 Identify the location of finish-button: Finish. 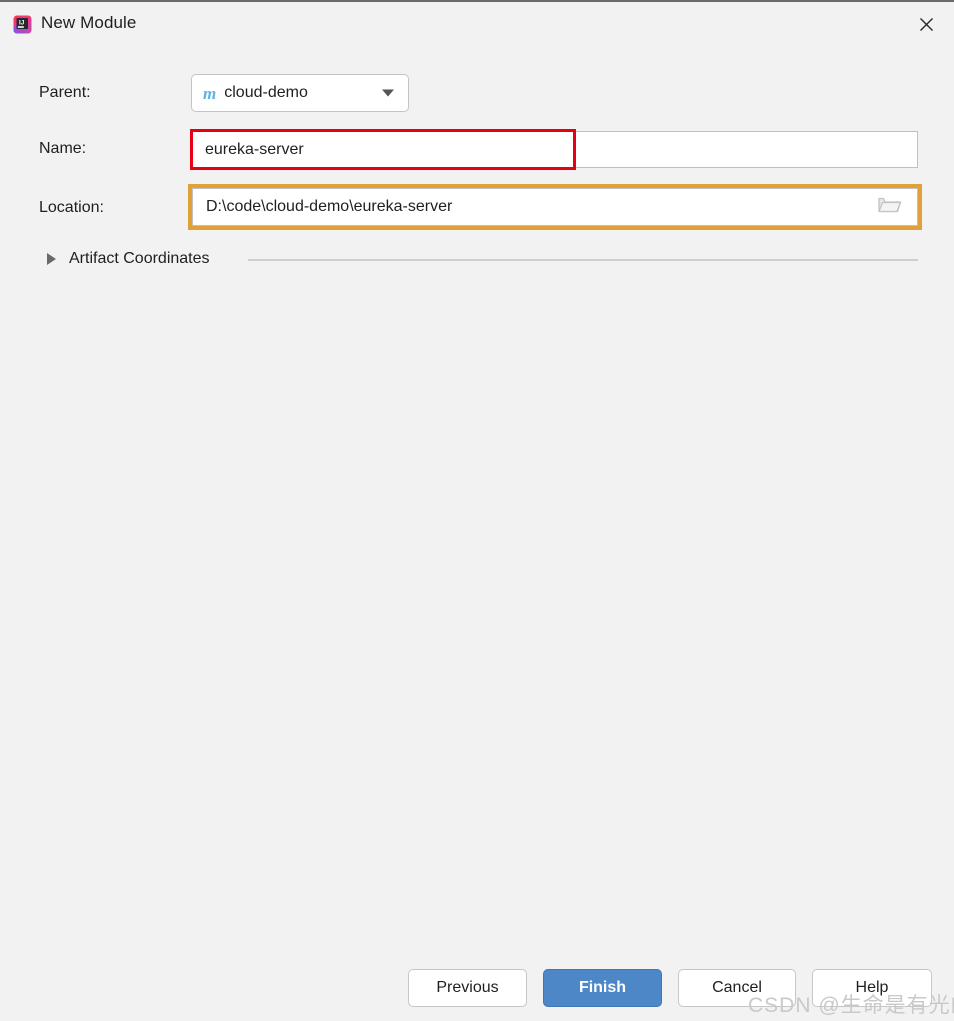
(602, 988).